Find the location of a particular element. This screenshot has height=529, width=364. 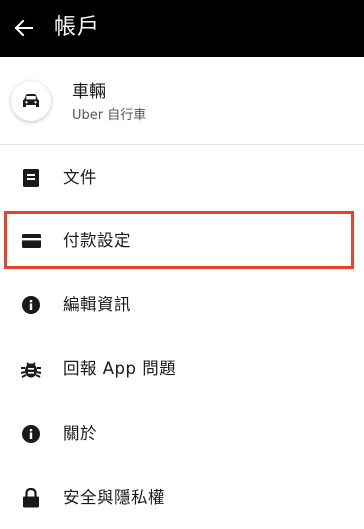

menu-item-report-issue: 回報 App 問題 is located at coordinates (182, 369).